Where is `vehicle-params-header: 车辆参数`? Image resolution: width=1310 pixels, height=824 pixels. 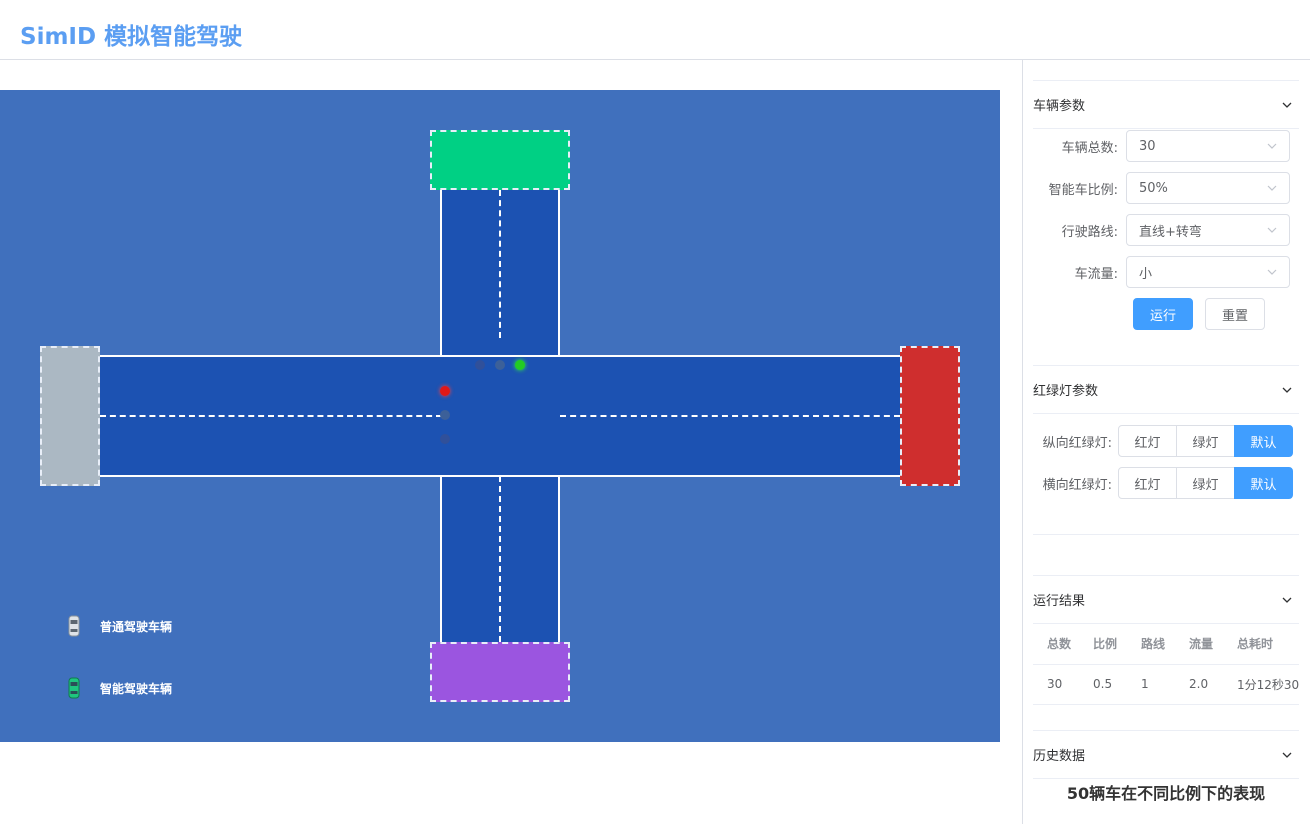
vehicle-params-header: 车辆参数 is located at coordinates (1166, 105).